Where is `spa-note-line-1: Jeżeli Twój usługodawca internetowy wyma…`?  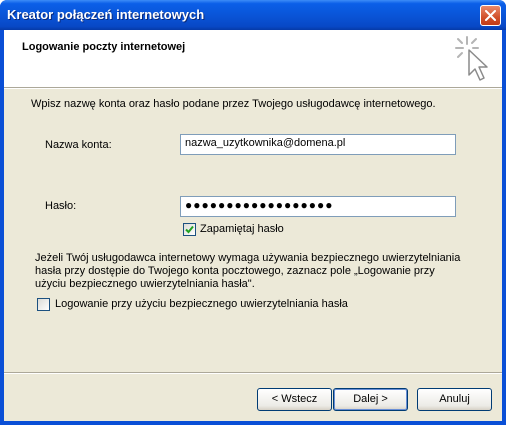 spa-note-line-1: Jeżeli Twój usługodawca internetowy wyma… is located at coordinates (248, 258).